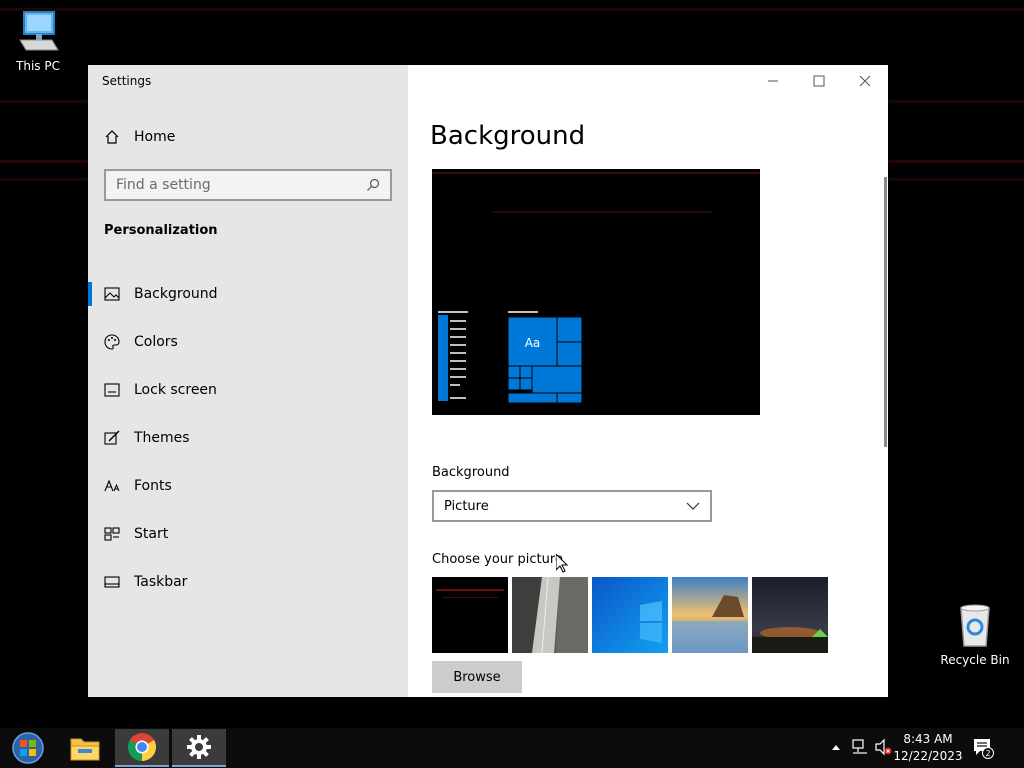 The height and width of the screenshot is (768, 1024). What do you see at coordinates (156, 342) in the screenshot?
I see `sidebar-item-label: Colors` at bounding box center [156, 342].